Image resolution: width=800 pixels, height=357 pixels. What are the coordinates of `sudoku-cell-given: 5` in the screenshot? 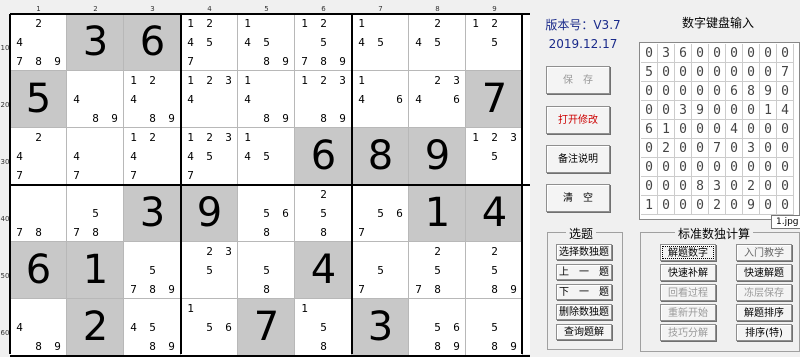 It's located at (38, 99).